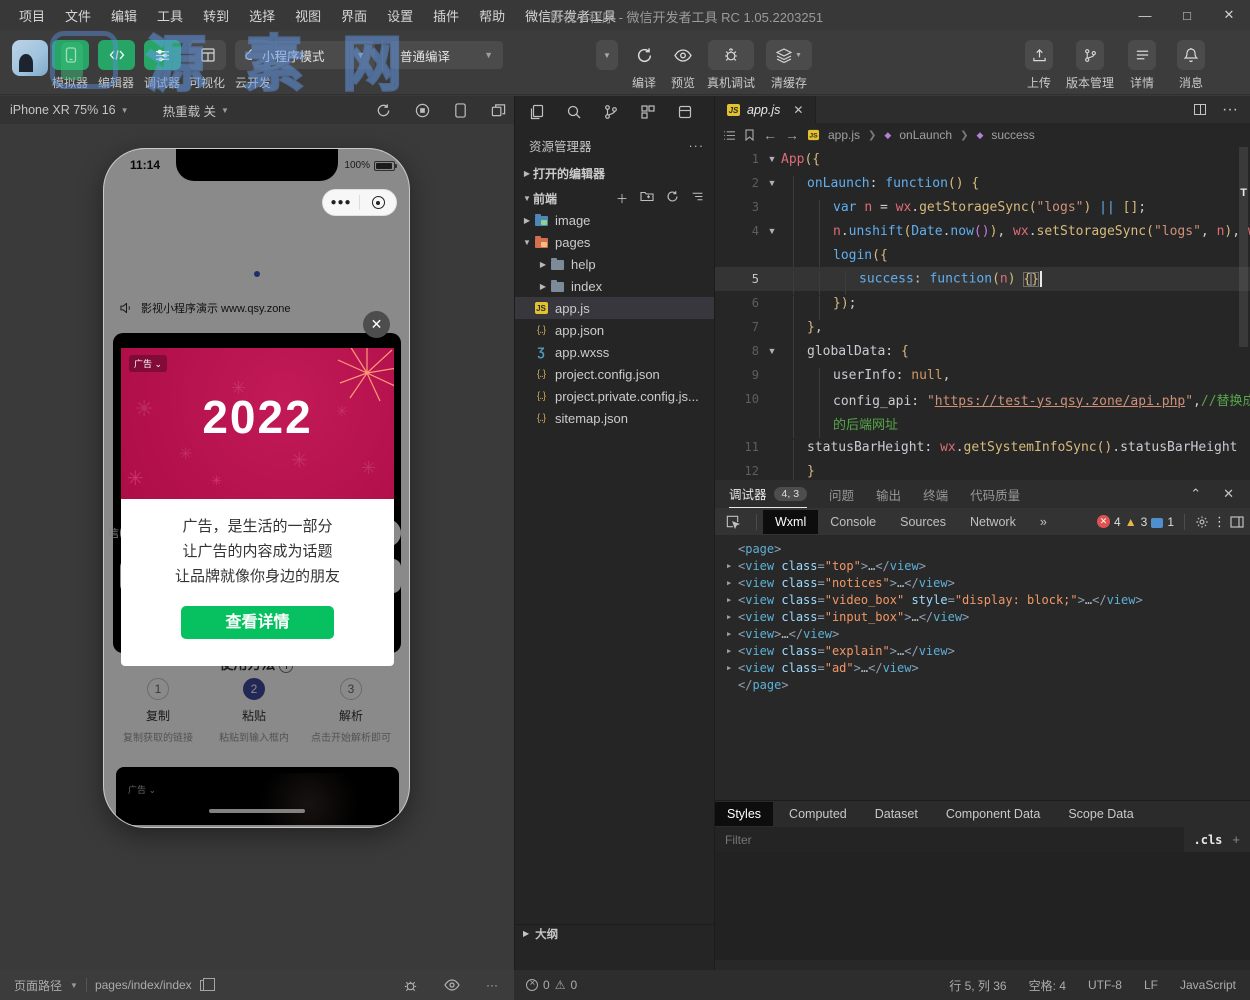 The image size is (1250, 1000). I want to click on minimize-button: —, so click(1145, 15).